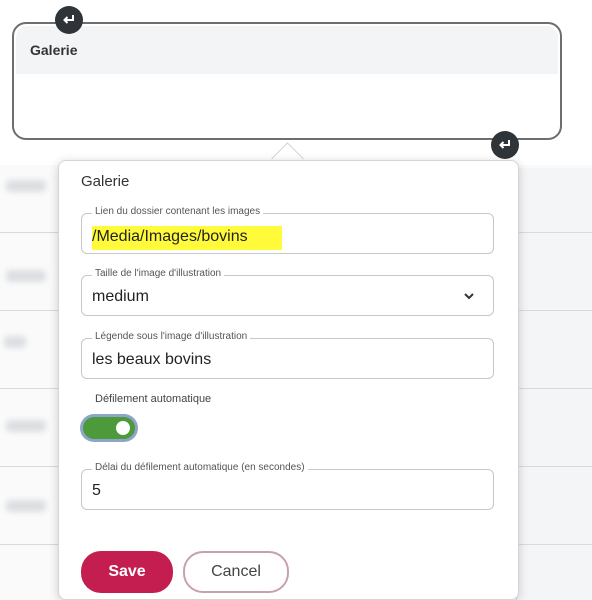 This screenshot has height=600, width=592. Describe the element at coordinates (287, 292) in the screenshot. I see `image-size-select: Taille de l'image d'illustration medium` at that location.